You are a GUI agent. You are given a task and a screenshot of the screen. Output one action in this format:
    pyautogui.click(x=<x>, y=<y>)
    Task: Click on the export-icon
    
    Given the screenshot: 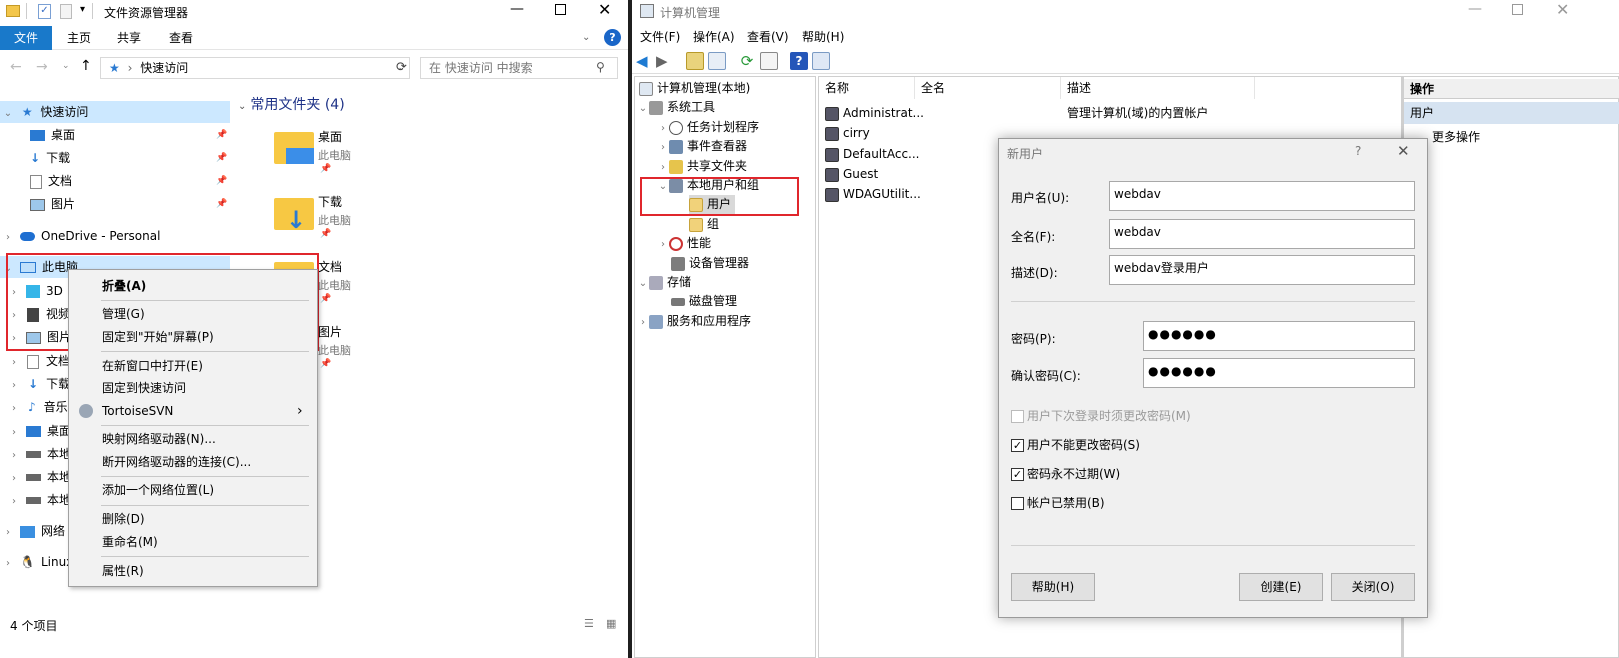 What is the action you would take?
    pyautogui.click(x=769, y=61)
    